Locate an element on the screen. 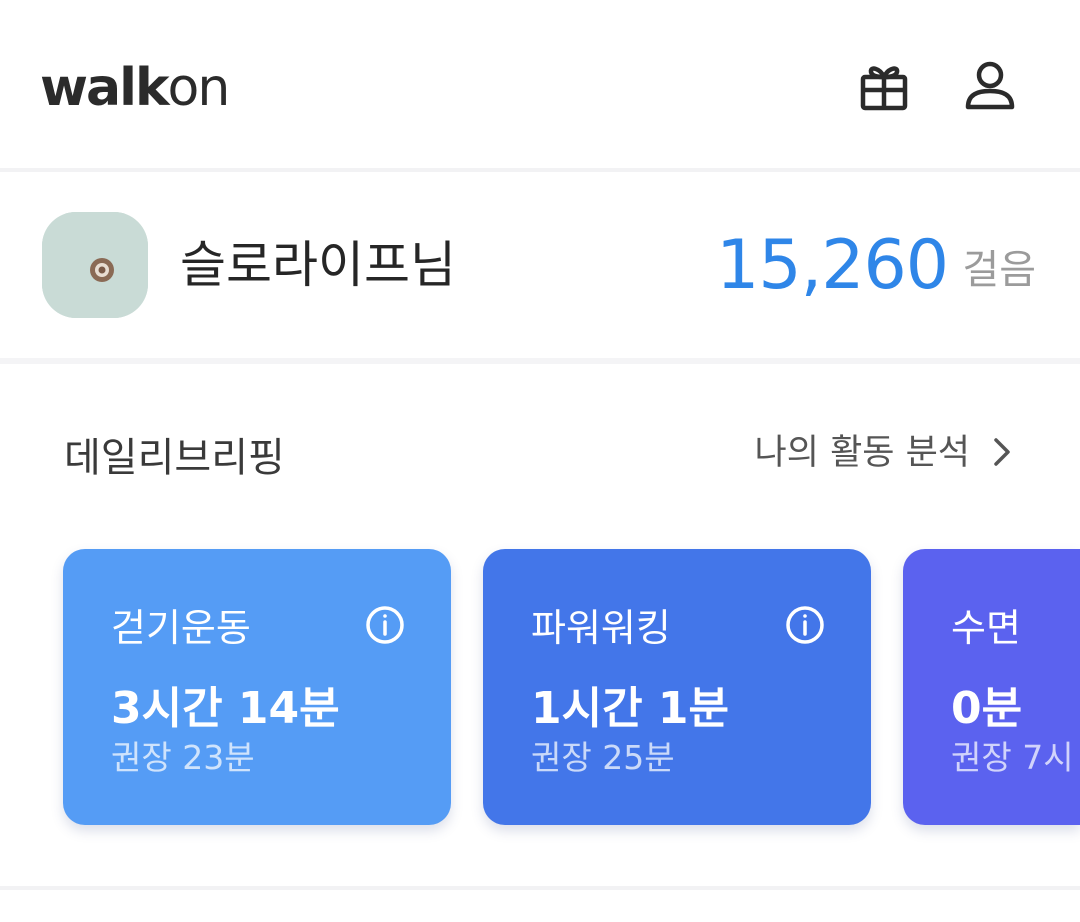 This screenshot has width=1080, height=922. logo-text-bold: walk is located at coordinates (105, 88).